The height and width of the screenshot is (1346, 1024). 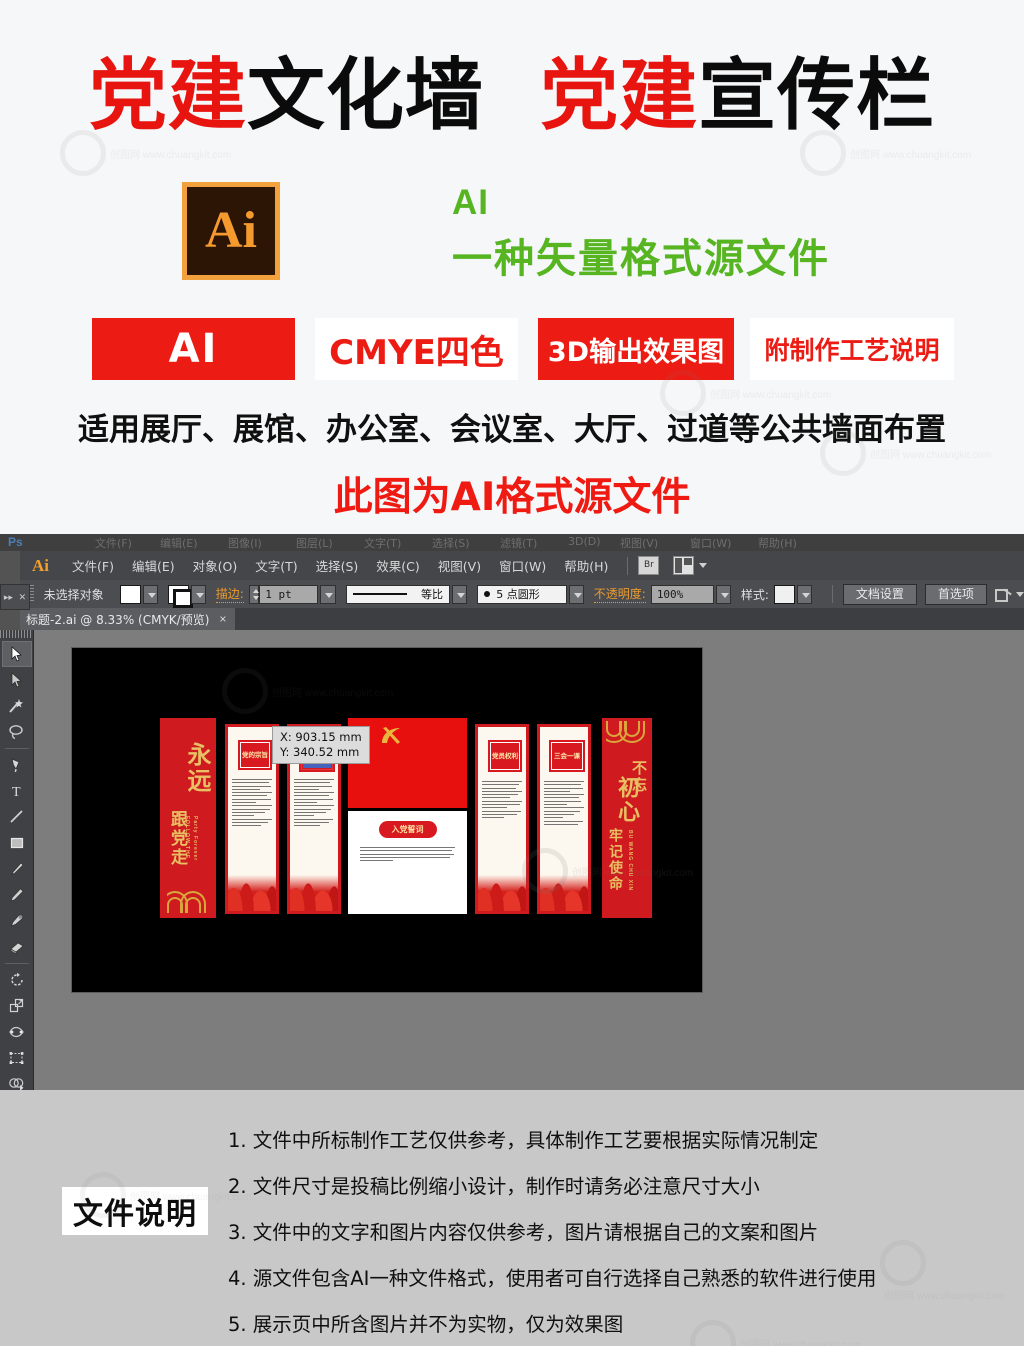 What do you see at coordinates (784, 594) in the screenshot?
I see `graphic-style-swatch` at bounding box center [784, 594].